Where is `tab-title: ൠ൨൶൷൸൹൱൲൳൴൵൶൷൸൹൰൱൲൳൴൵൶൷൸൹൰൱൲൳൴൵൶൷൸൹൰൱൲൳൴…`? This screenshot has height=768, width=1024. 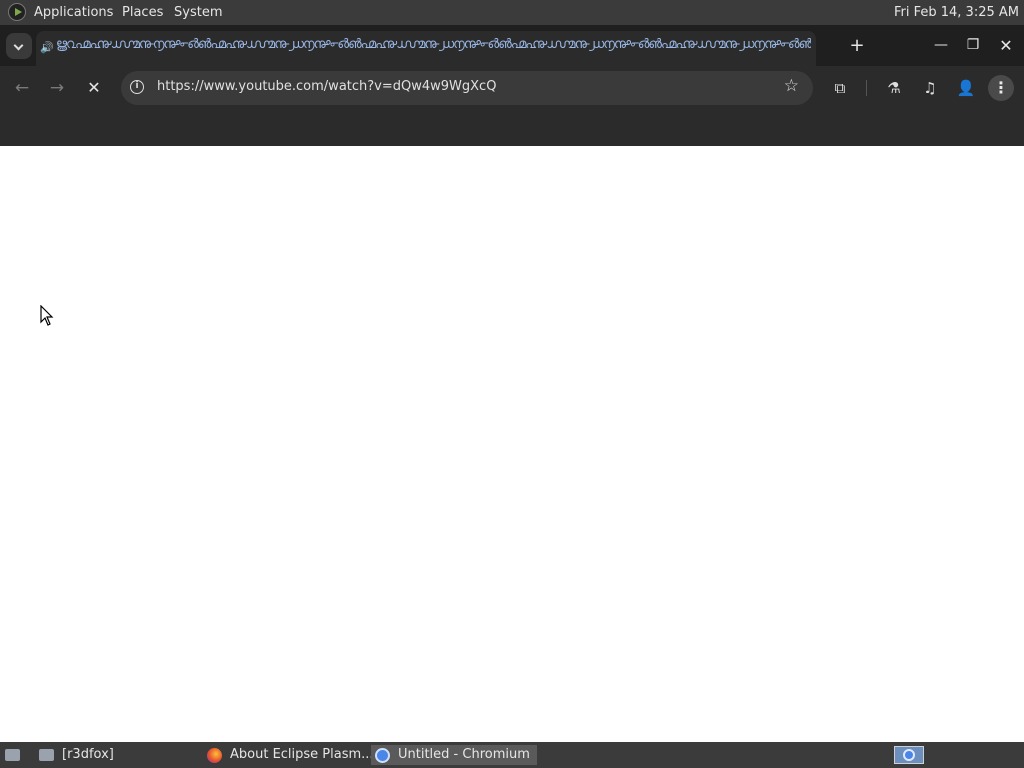
tab-title: ൠ൨൶൷൸൹൱൲൳൴൵൶൷൸൹൰൱൲൳൴൵൶൷൸൹൰൱൲൳൴൵൶൷൸൹൰൱൲൳൴… is located at coordinates (433, 44).